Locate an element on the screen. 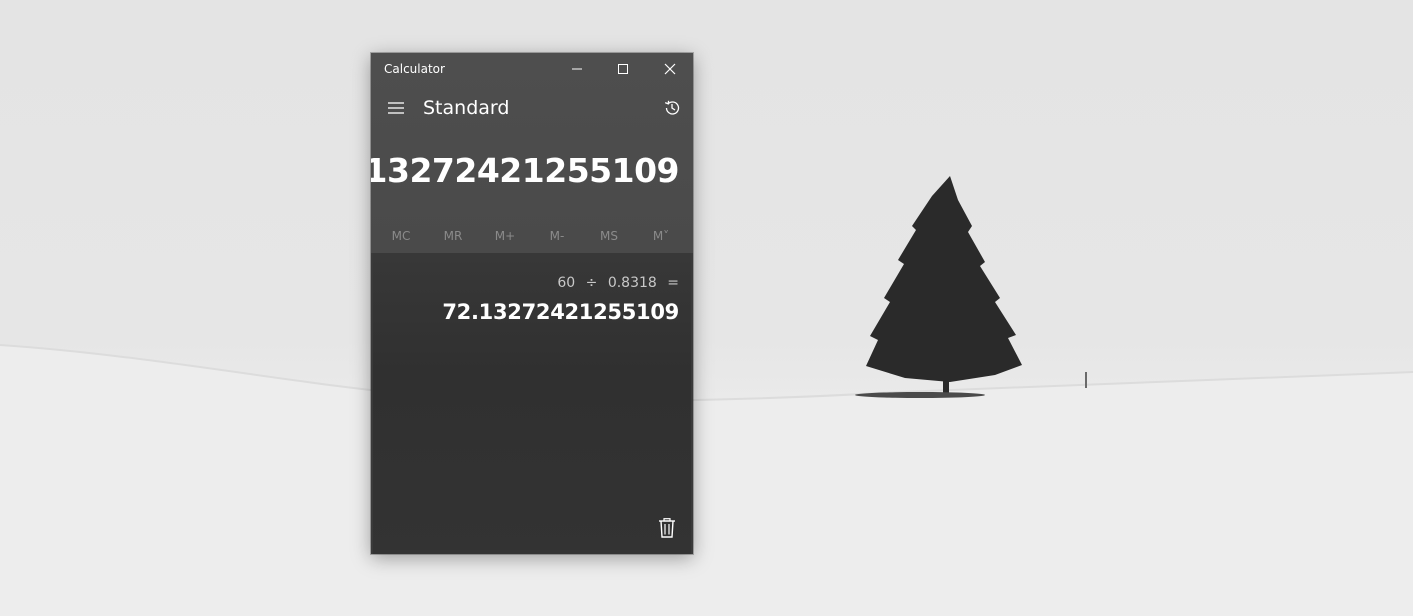 The height and width of the screenshot is (616, 1413). history-button is located at coordinates (672, 108).